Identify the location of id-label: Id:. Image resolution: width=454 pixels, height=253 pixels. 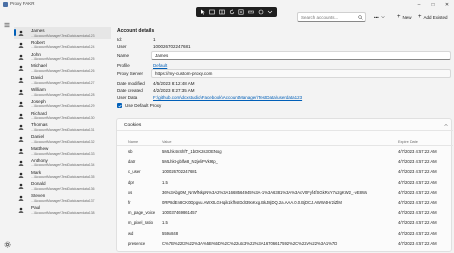
(120, 39).